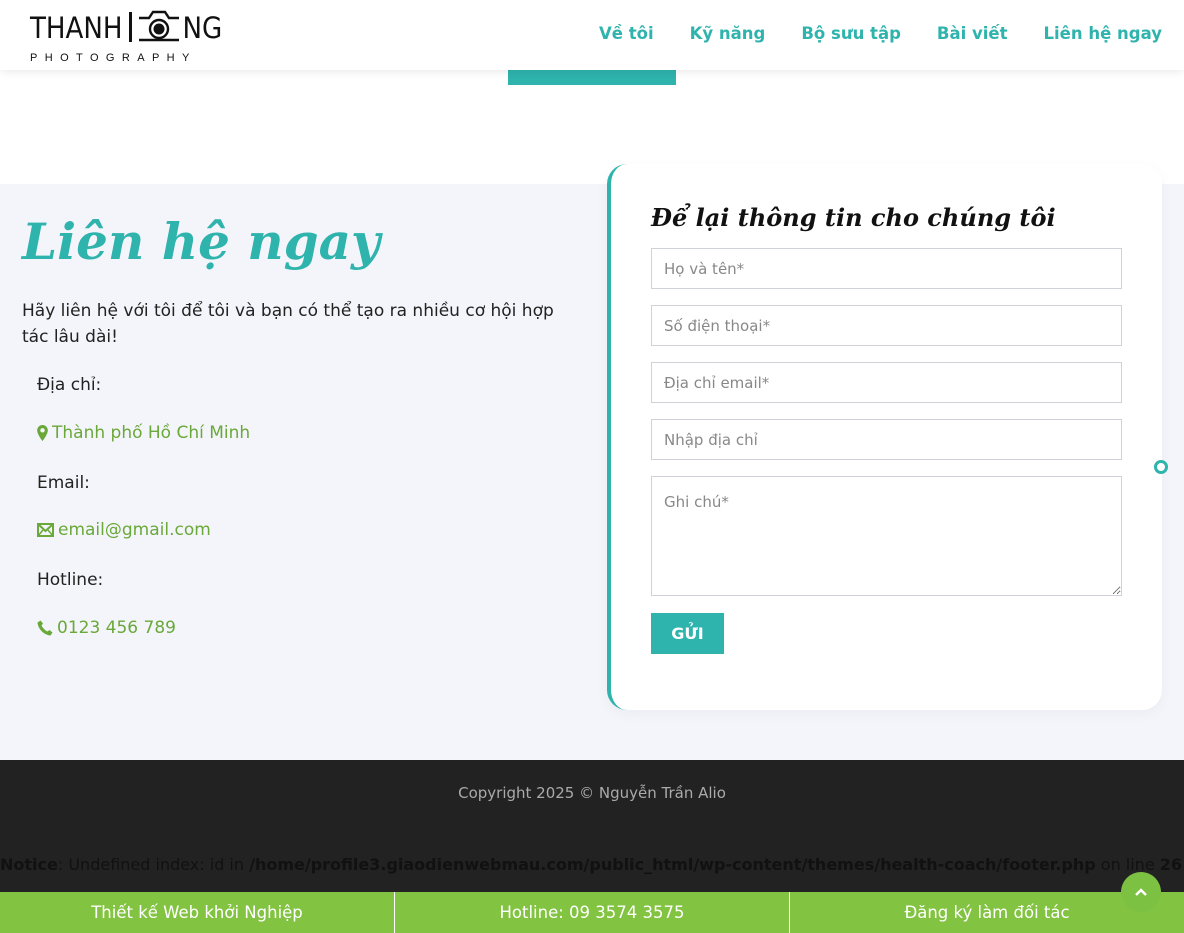 This screenshot has width=1184, height=933. I want to click on nav-about: Về tôi, so click(626, 33).